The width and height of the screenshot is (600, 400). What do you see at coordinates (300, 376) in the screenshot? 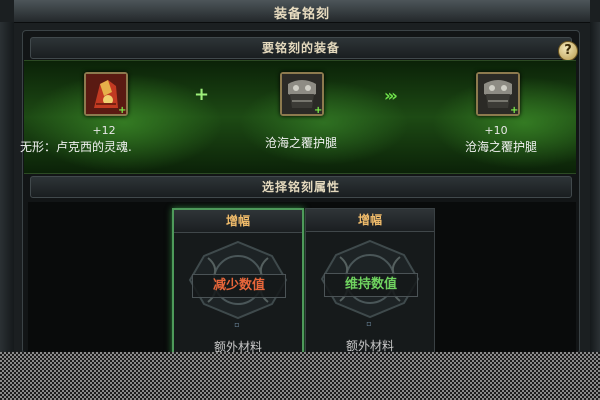
I see `dithered-overlay` at bounding box center [300, 376].